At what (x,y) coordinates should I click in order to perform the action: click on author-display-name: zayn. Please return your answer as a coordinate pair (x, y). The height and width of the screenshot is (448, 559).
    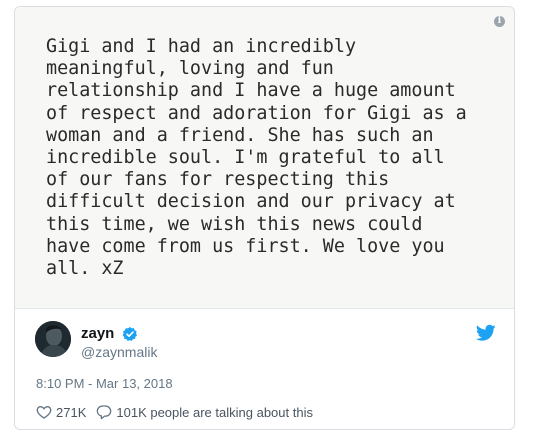
    Looking at the image, I should click on (97, 333).